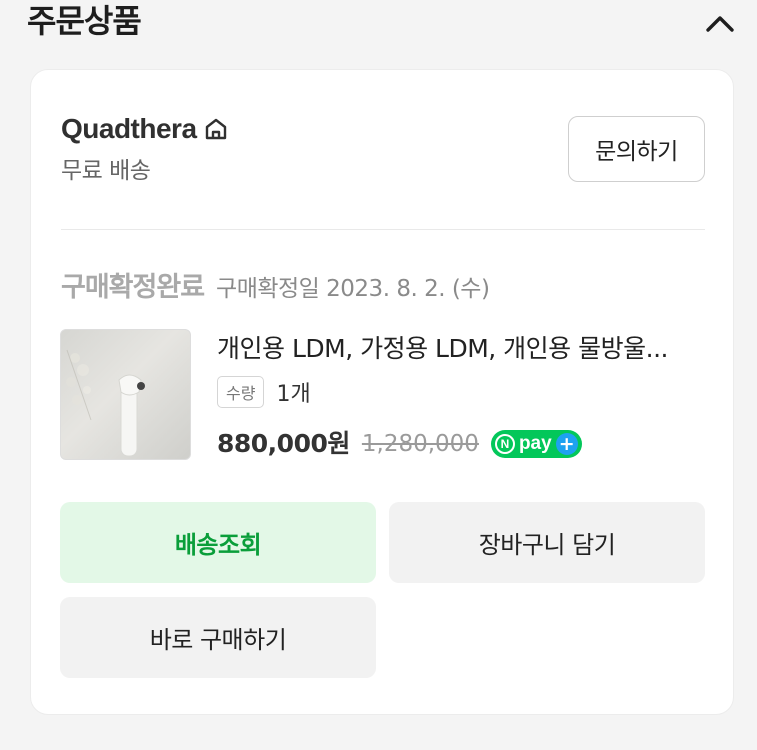 The height and width of the screenshot is (750, 757). What do you see at coordinates (215, 129) in the screenshot?
I see `home-icon` at bounding box center [215, 129].